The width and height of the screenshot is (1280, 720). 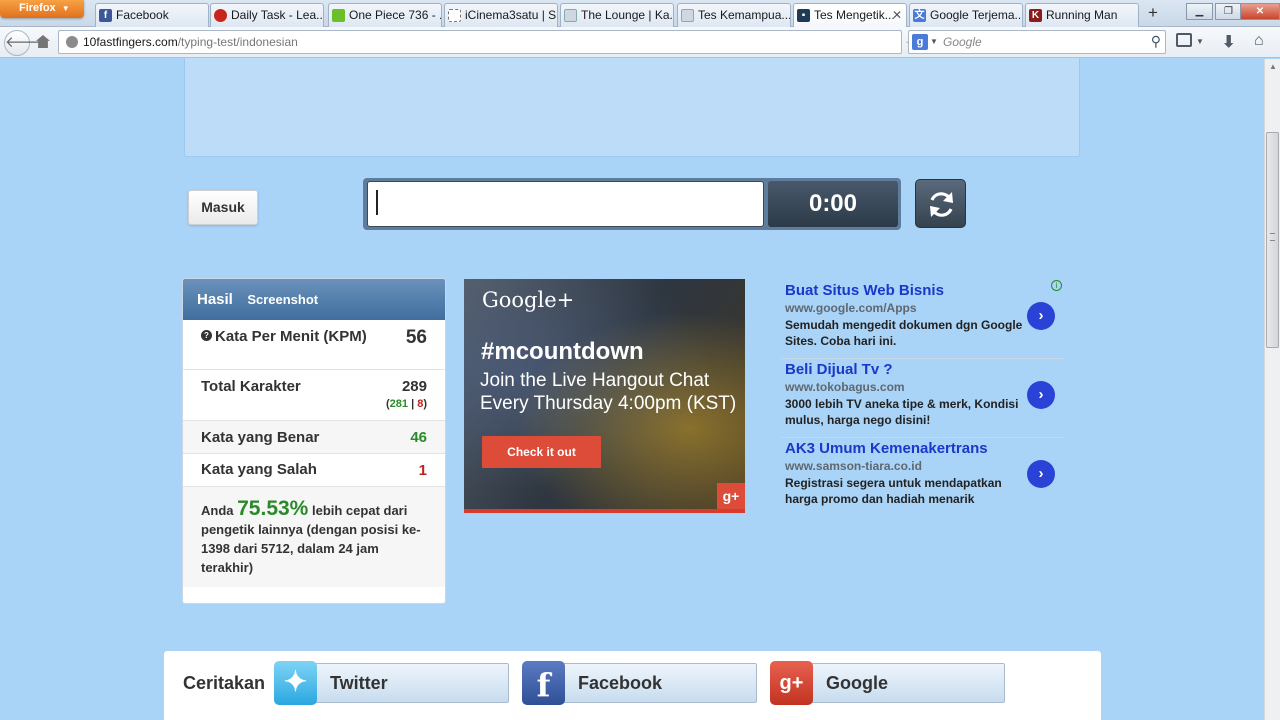 What do you see at coordinates (273, 508) in the screenshot?
I see `summary-percent: 75.53%` at bounding box center [273, 508].